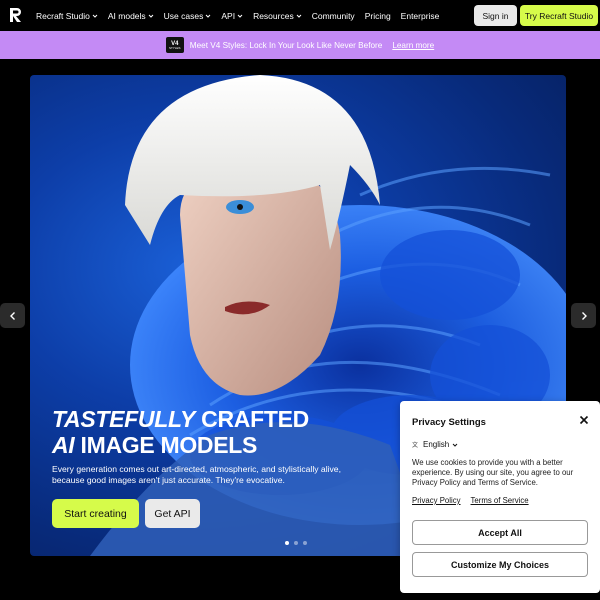 Image resolution: width=600 pixels, height=600 pixels. I want to click on nav-item-label: AI models, so click(126, 15).